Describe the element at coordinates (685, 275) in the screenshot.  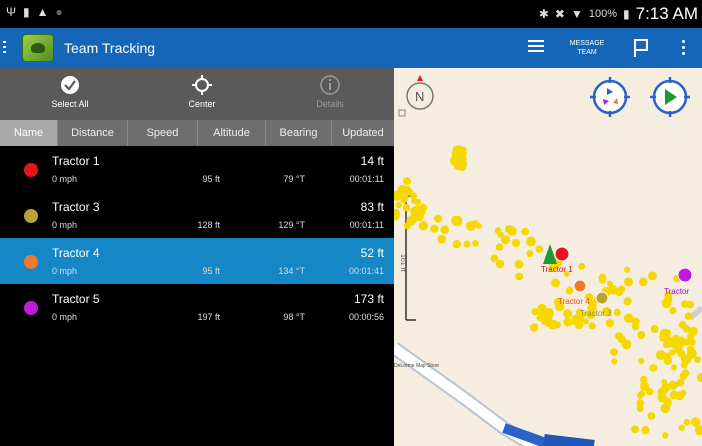
I see `tractor-5-marker` at that location.